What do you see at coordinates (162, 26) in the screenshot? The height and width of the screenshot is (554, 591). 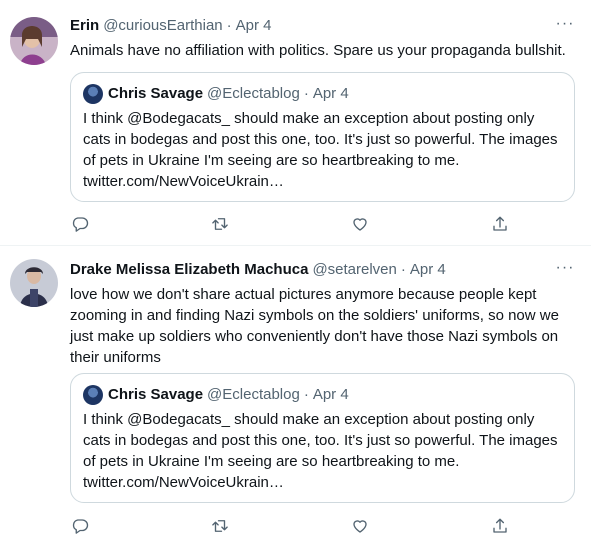 I see `author-handle: @curiousEarthian` at bounding box center [162, 26].